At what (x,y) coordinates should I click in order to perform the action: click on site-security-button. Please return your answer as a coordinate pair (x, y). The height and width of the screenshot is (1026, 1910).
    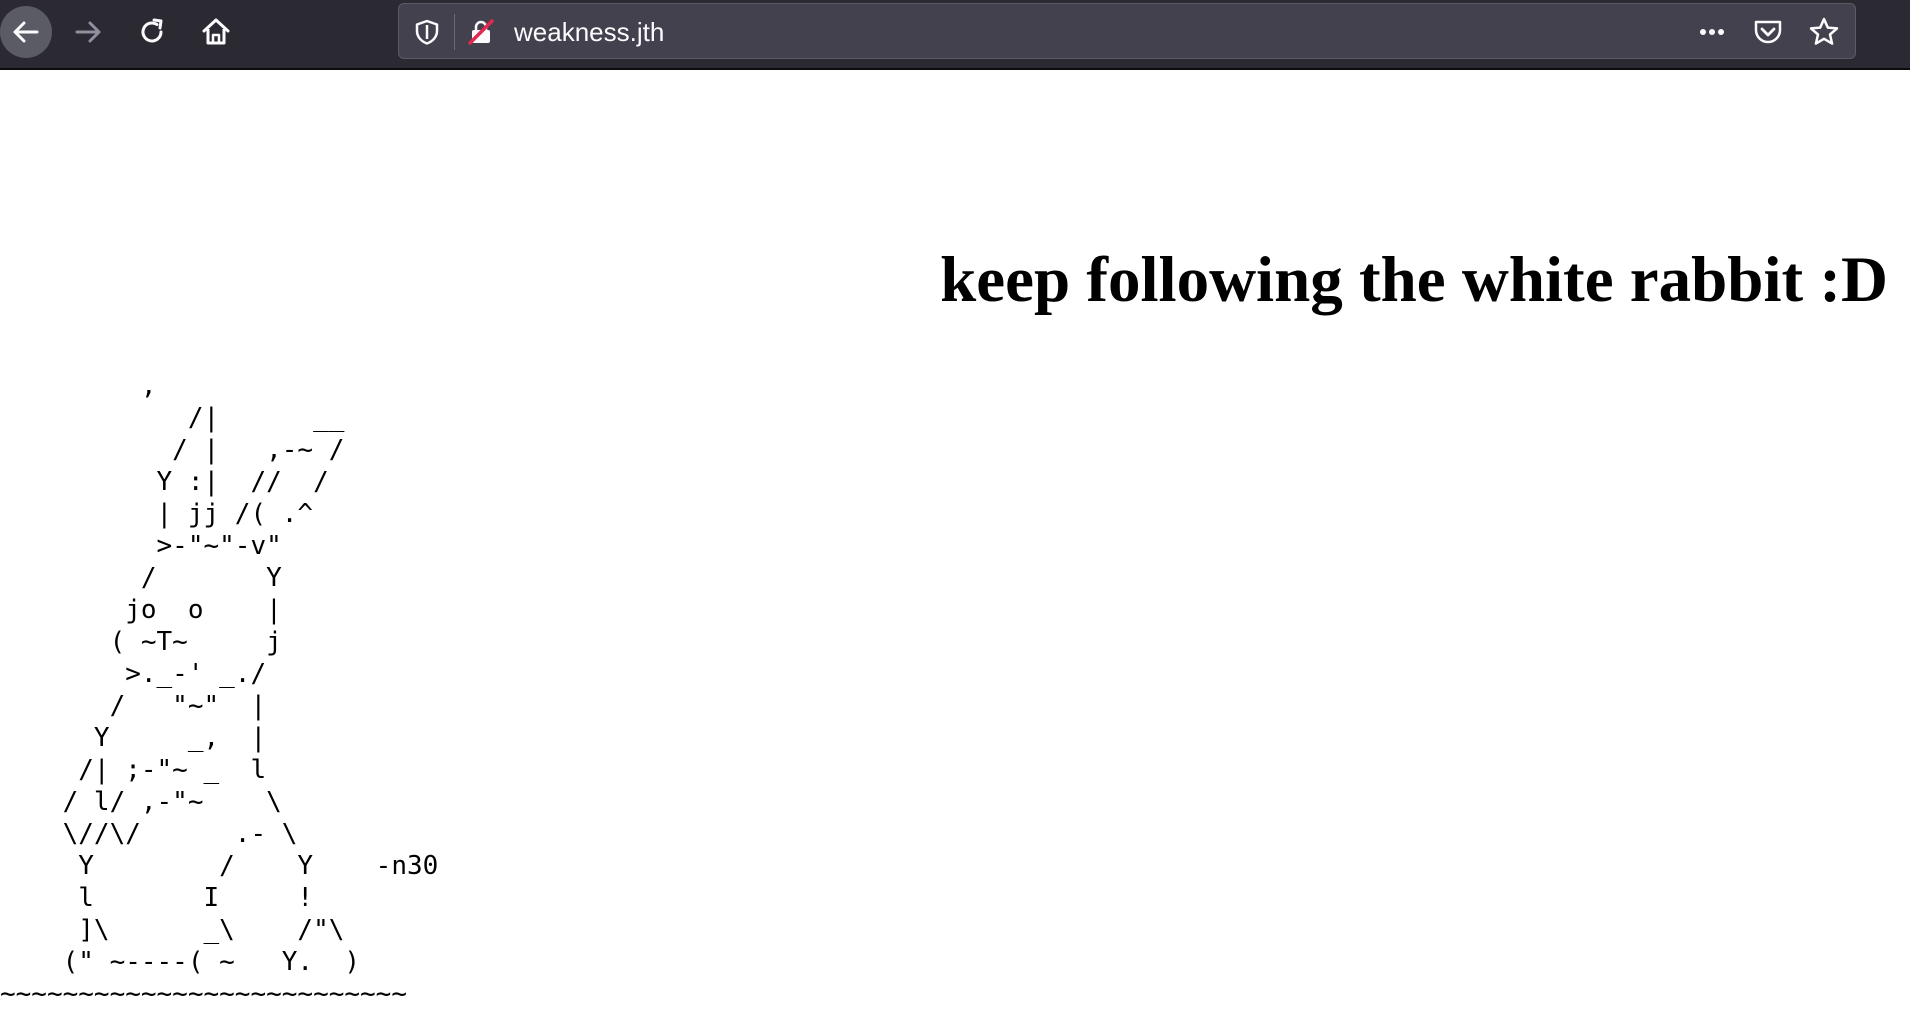
    Looking at the image, I should click on (481, 32).